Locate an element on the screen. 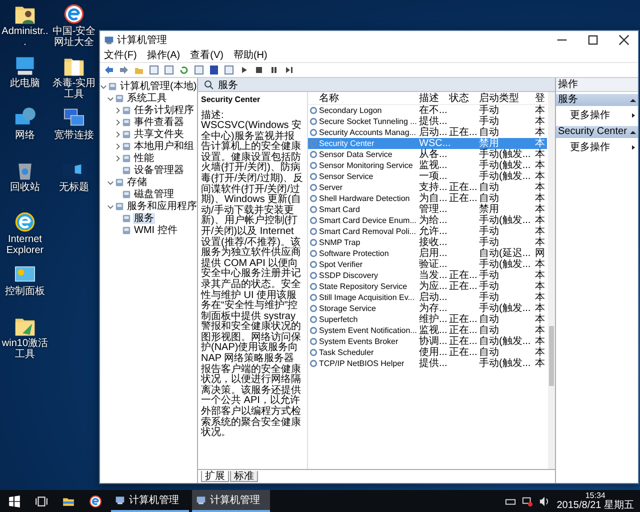  windows-logo-icon is located at coordinates (14, 501).